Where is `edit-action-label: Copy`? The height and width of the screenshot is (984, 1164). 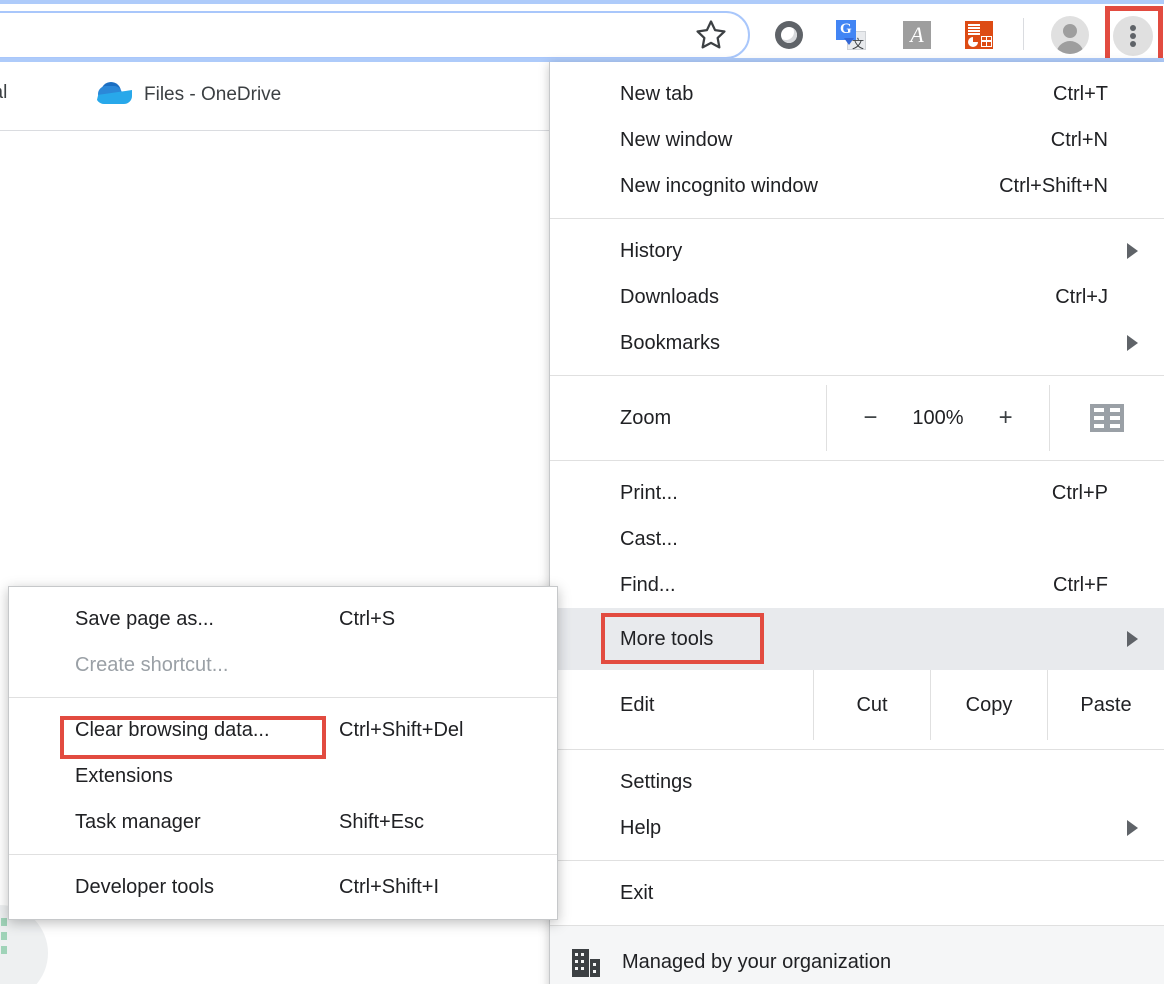 edit-action-label: Copy is located at coordinates (989, 704).